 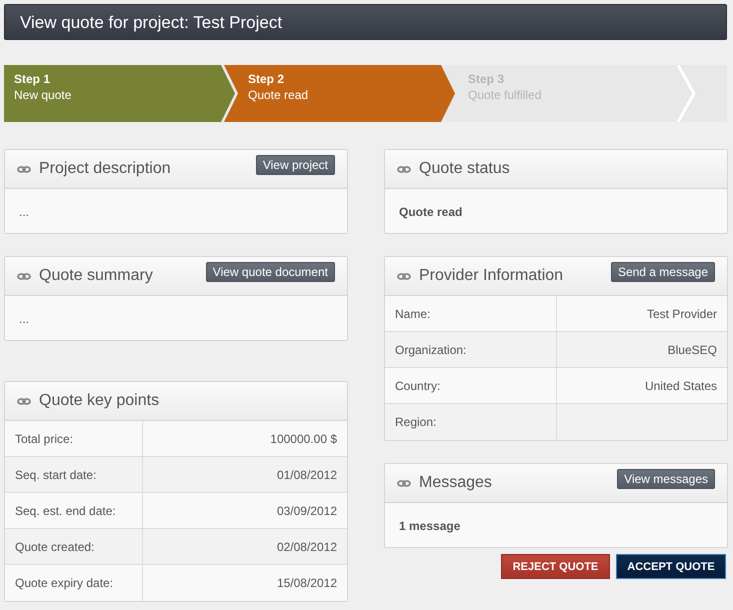 What do you see at coordinates (431, 212) in the screenshot?
I see `panel-text: Quote read` at bounding box center [431, 212].